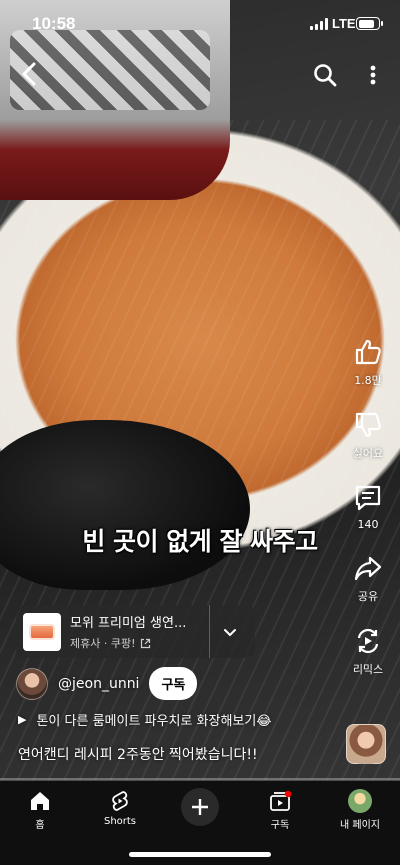 The width and height of the screenshot is (400, 865). I want to click on search-icon, so click(325, 75).